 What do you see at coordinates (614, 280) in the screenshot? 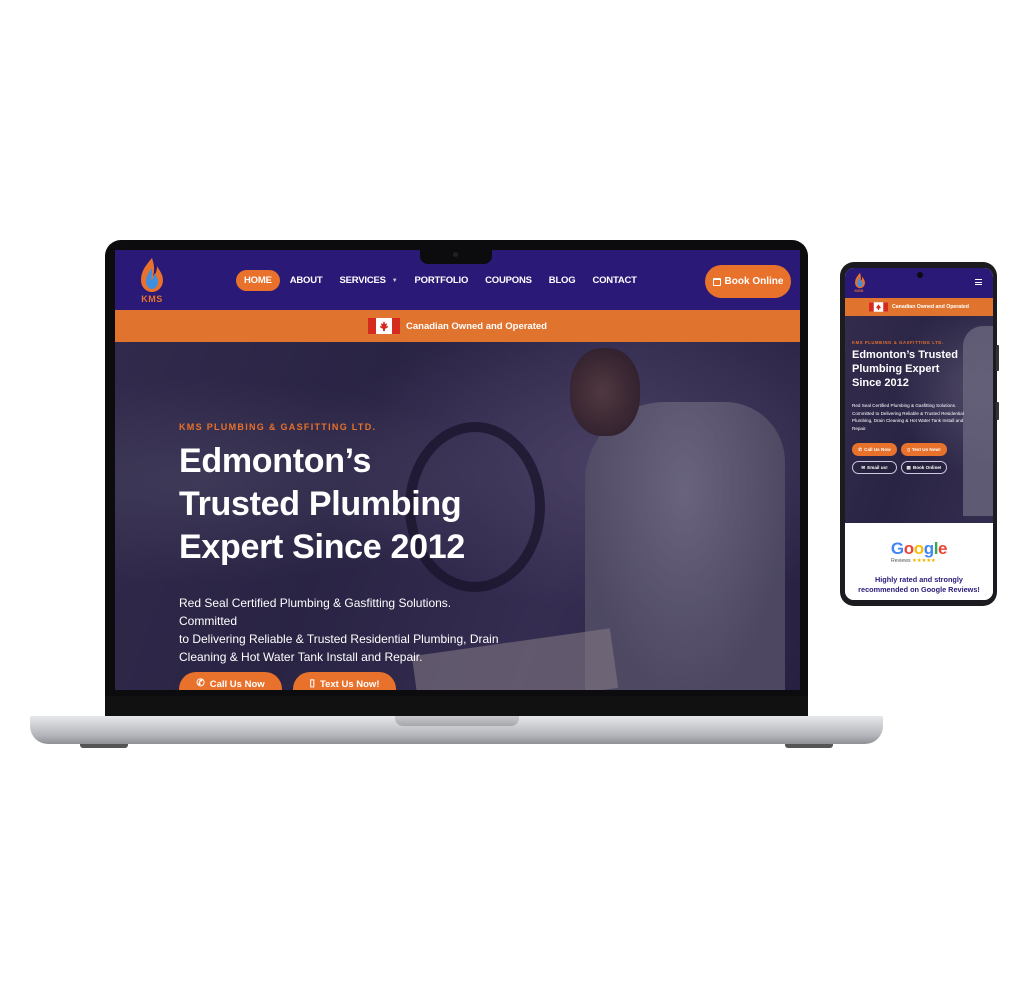
I see `nav-contact: CONTACT` at bounding box center [614, 280].